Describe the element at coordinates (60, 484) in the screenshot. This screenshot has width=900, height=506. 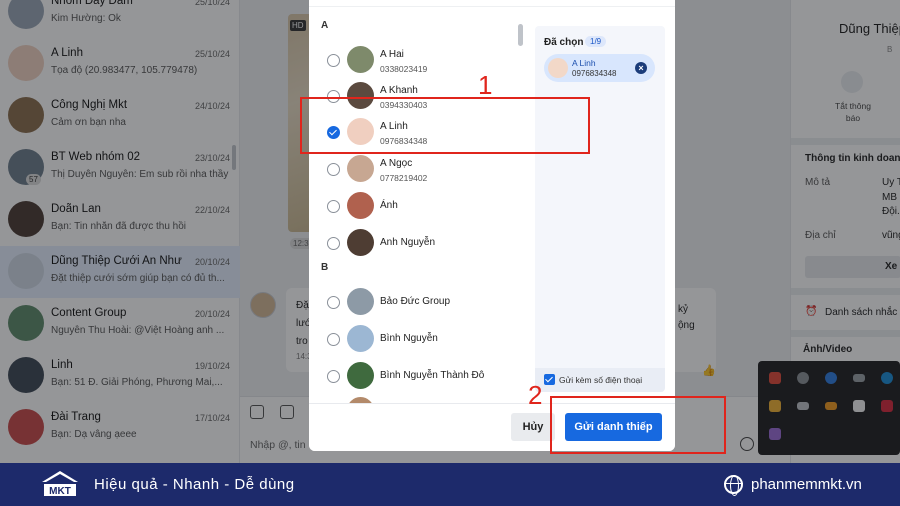
I see `mkt-logo: MKT` at that location.